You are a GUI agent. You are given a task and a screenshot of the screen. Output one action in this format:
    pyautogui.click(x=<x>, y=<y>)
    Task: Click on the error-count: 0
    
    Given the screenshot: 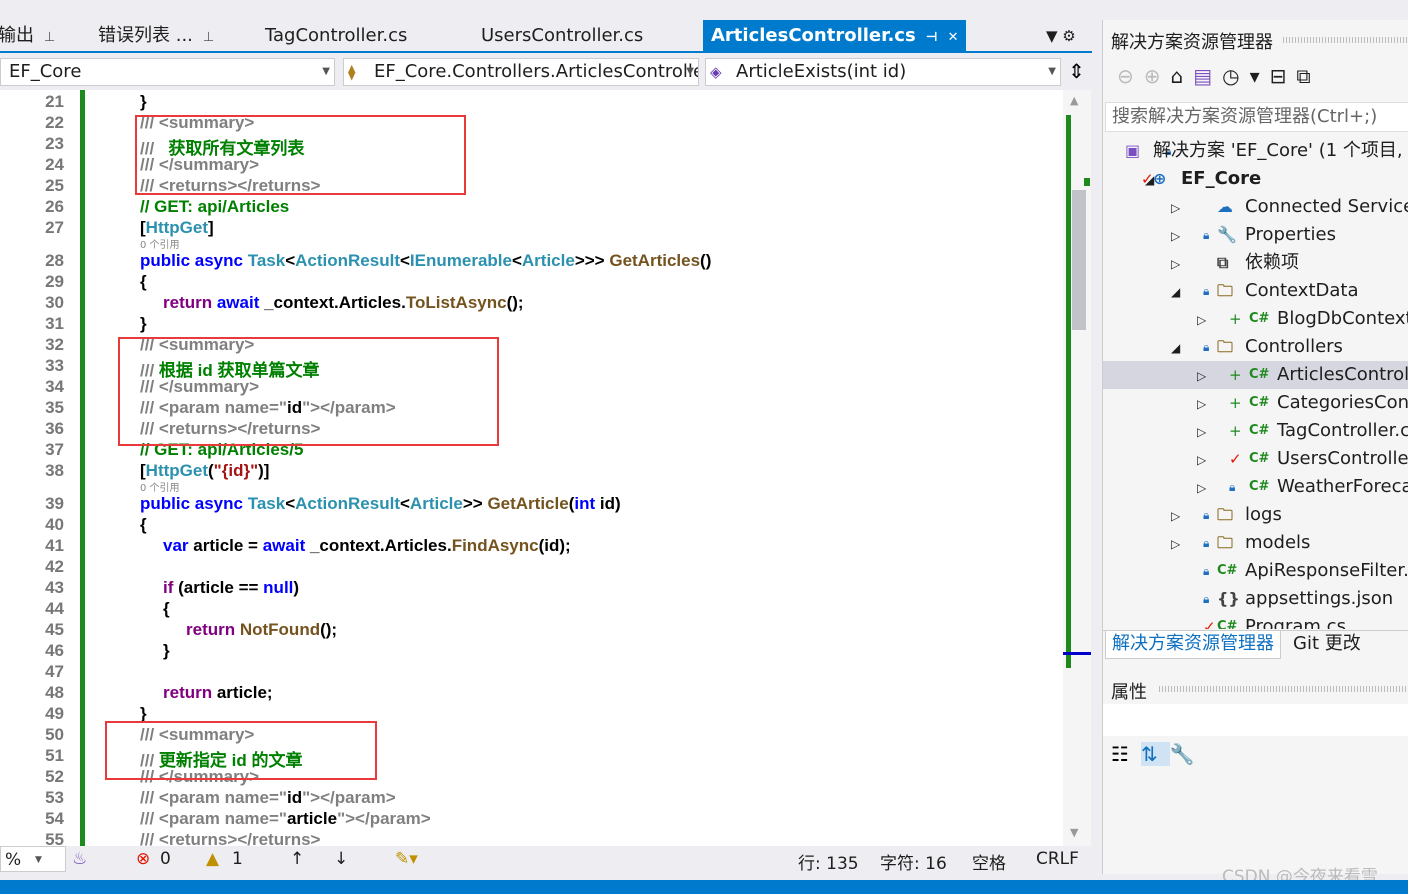 What is the action you would take?
    pyautogui.click(x=165, y=859)
    